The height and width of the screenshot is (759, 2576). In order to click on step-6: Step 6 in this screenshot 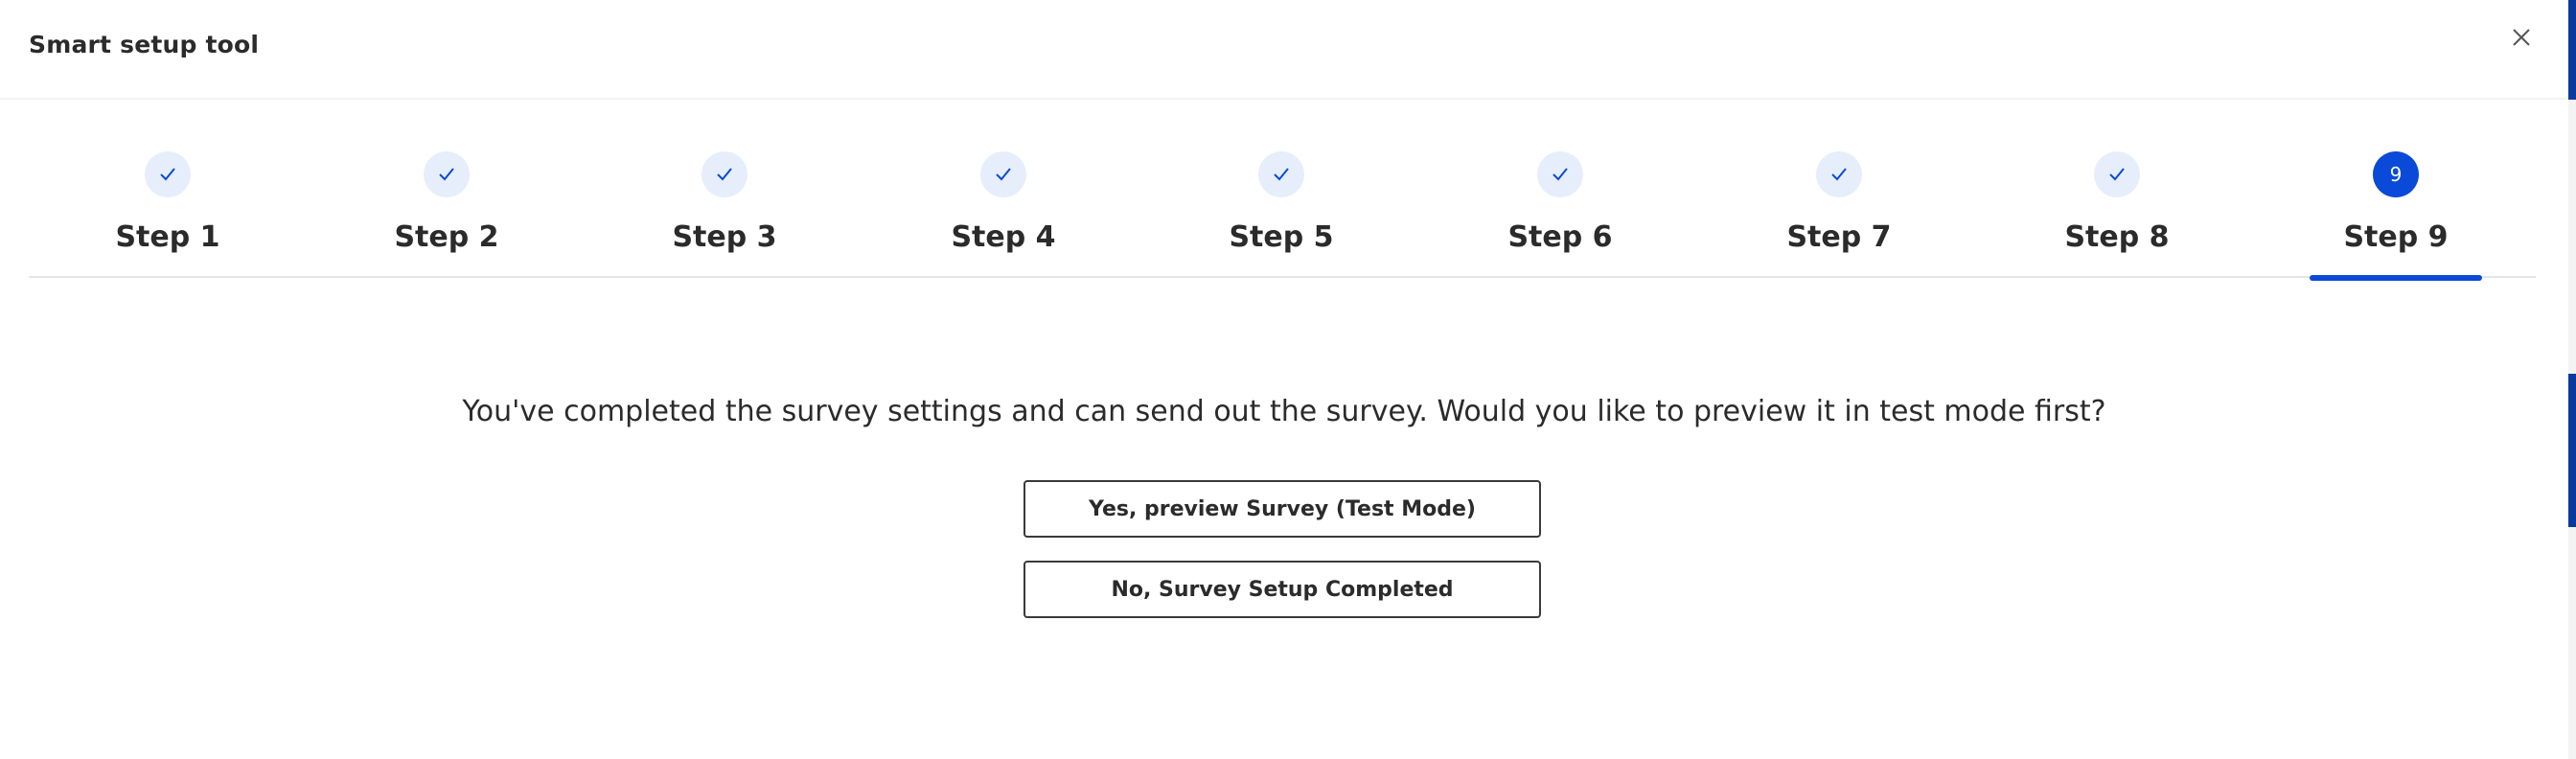, I will do `click(1560, 189)`.